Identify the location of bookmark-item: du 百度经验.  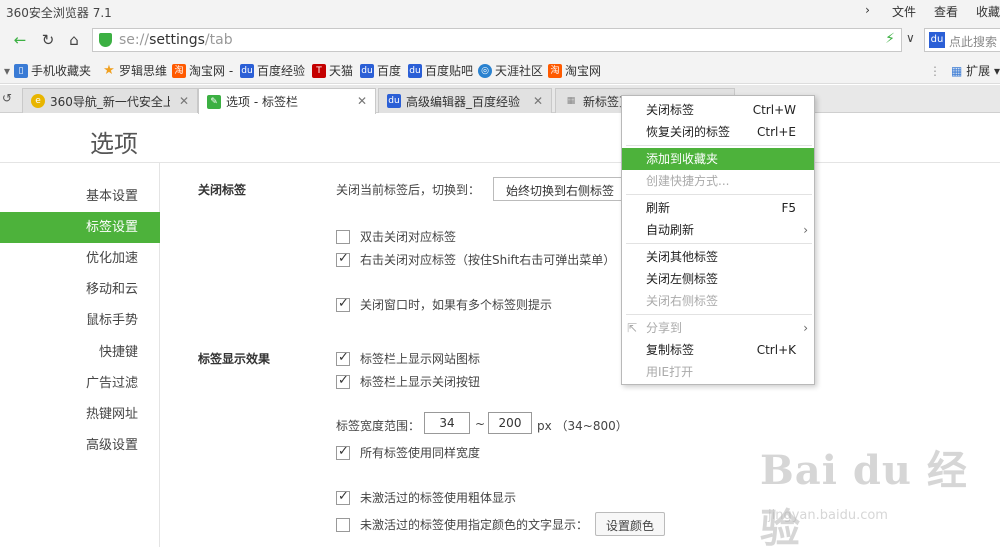
(272, 70).